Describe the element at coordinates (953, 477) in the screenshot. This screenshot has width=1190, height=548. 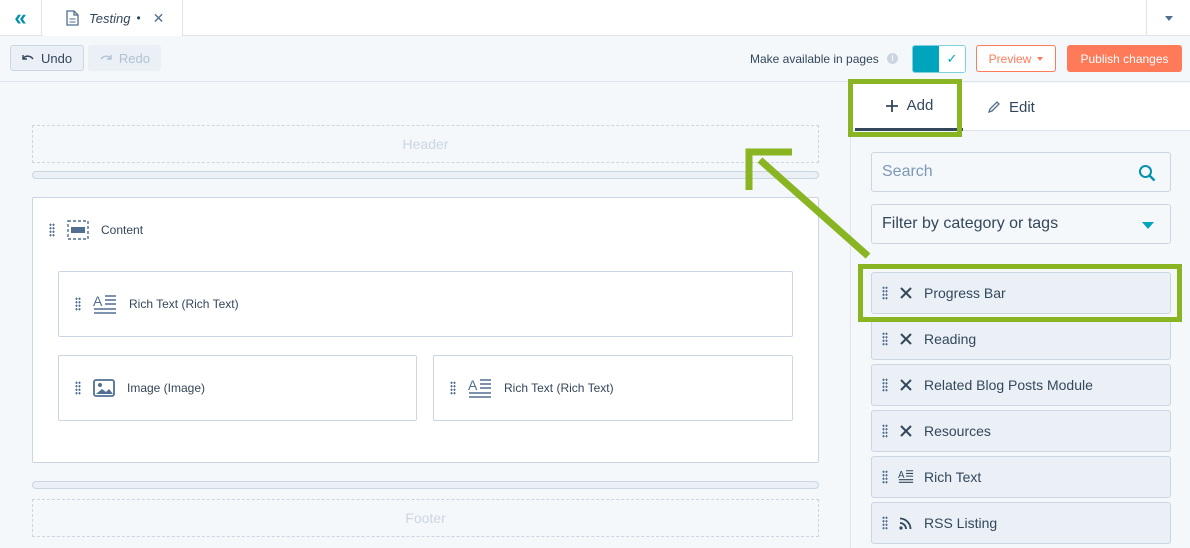
I see `list-item-label: Rich Text` at that location.